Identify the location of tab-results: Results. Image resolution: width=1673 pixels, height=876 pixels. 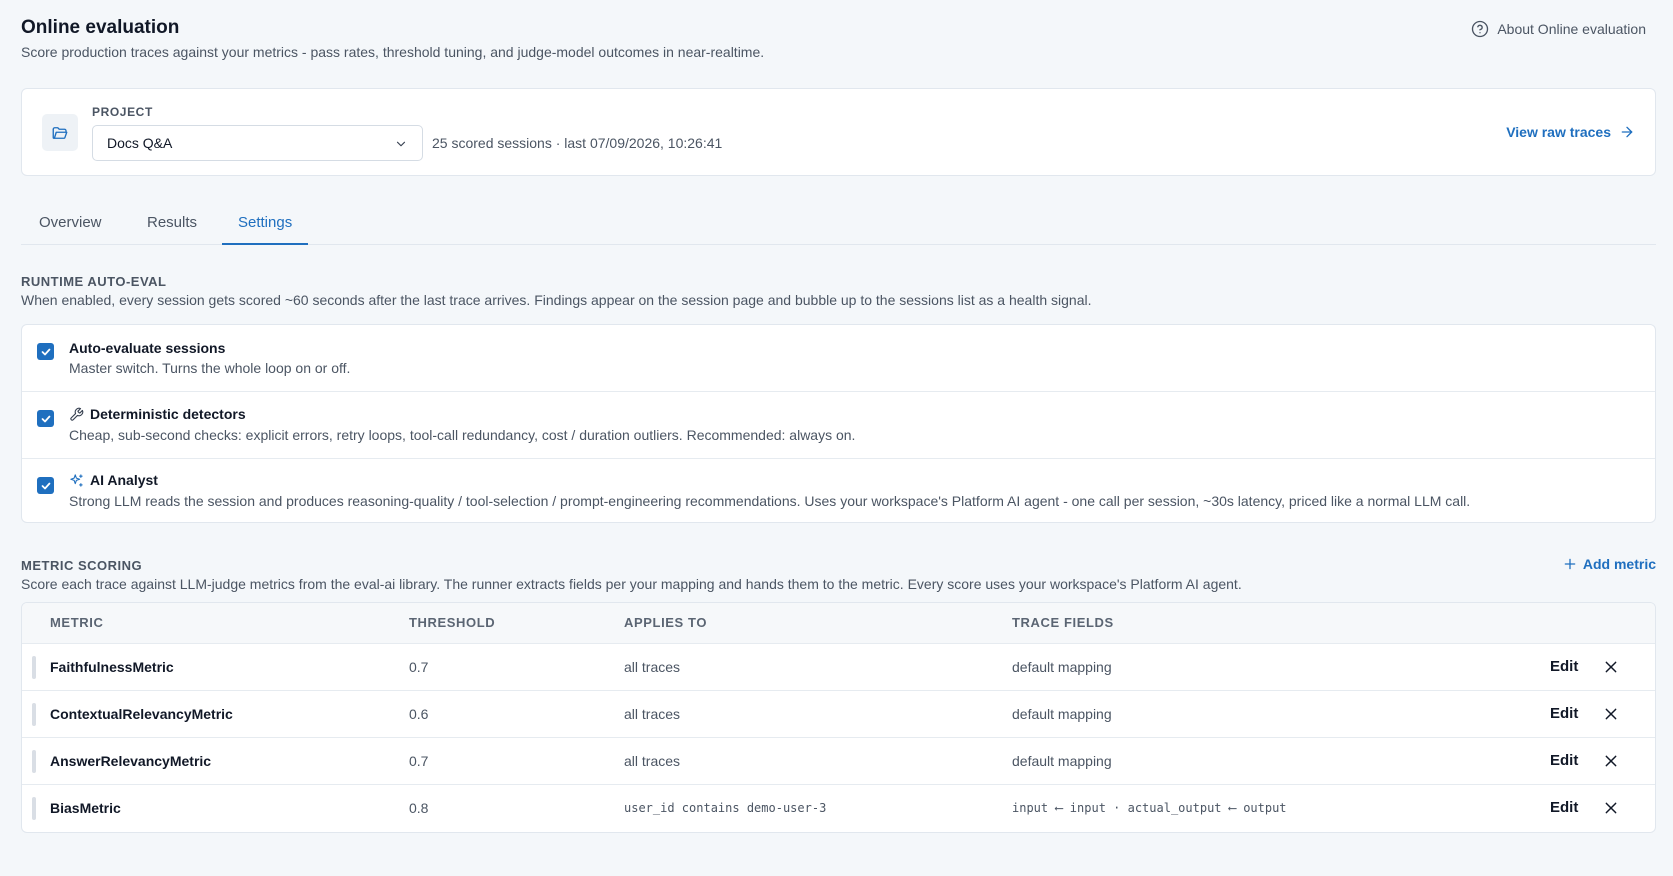
(172, 229).